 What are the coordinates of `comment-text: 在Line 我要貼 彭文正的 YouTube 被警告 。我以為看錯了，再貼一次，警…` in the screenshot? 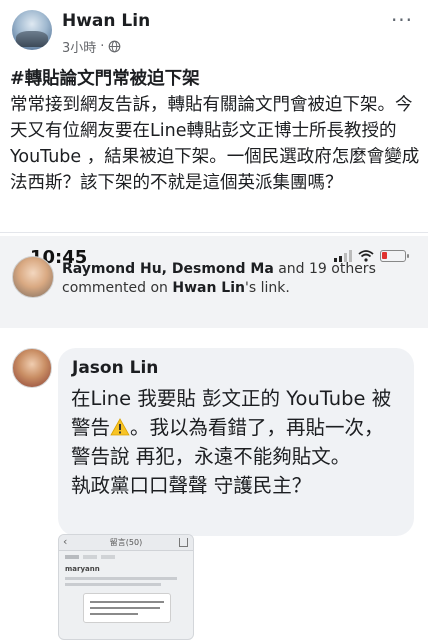 It's located at (237, 442).